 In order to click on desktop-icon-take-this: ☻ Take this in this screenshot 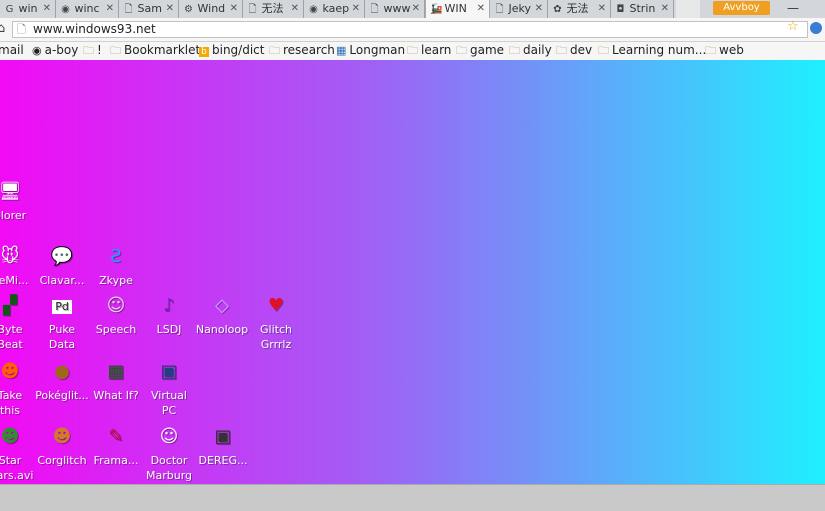, I will do `click(19, 389)`.